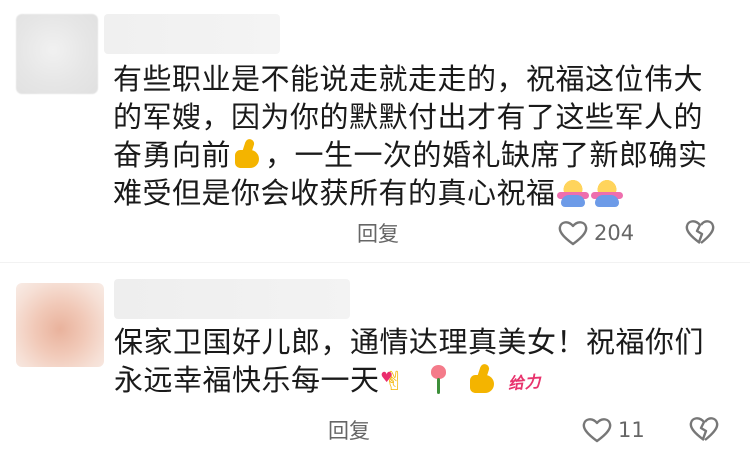 This screenshot has width=750, height=459. What do you see at coordinates (631, 430) in the screenshot?
I see `like-count: 11` at bounding box center [631, 430].